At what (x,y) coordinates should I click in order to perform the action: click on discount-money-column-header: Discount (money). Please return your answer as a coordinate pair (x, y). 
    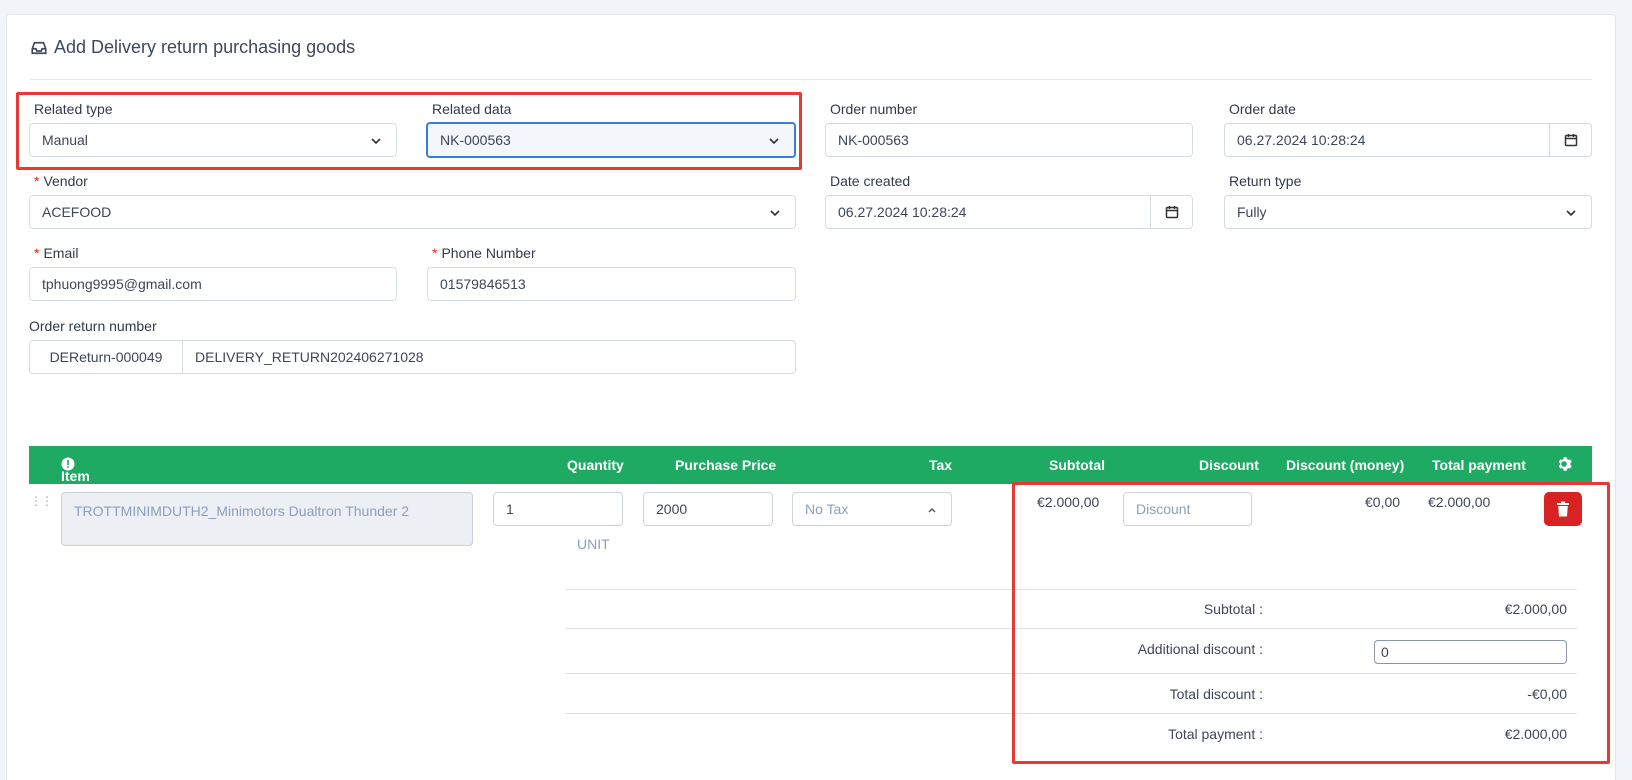
    Looking at the image, I should click on (1345, 465).